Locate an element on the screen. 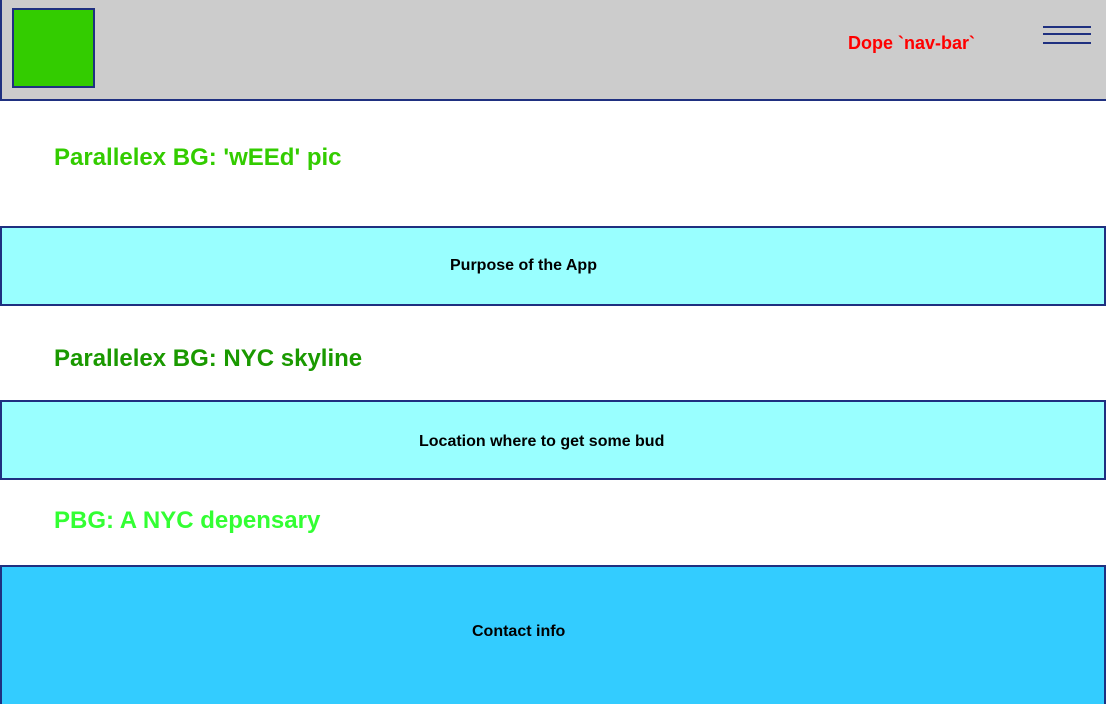 The height and width of the screenshot is (704, 1106). hamburger-menu-icon is located at coordinates (1067, 35).